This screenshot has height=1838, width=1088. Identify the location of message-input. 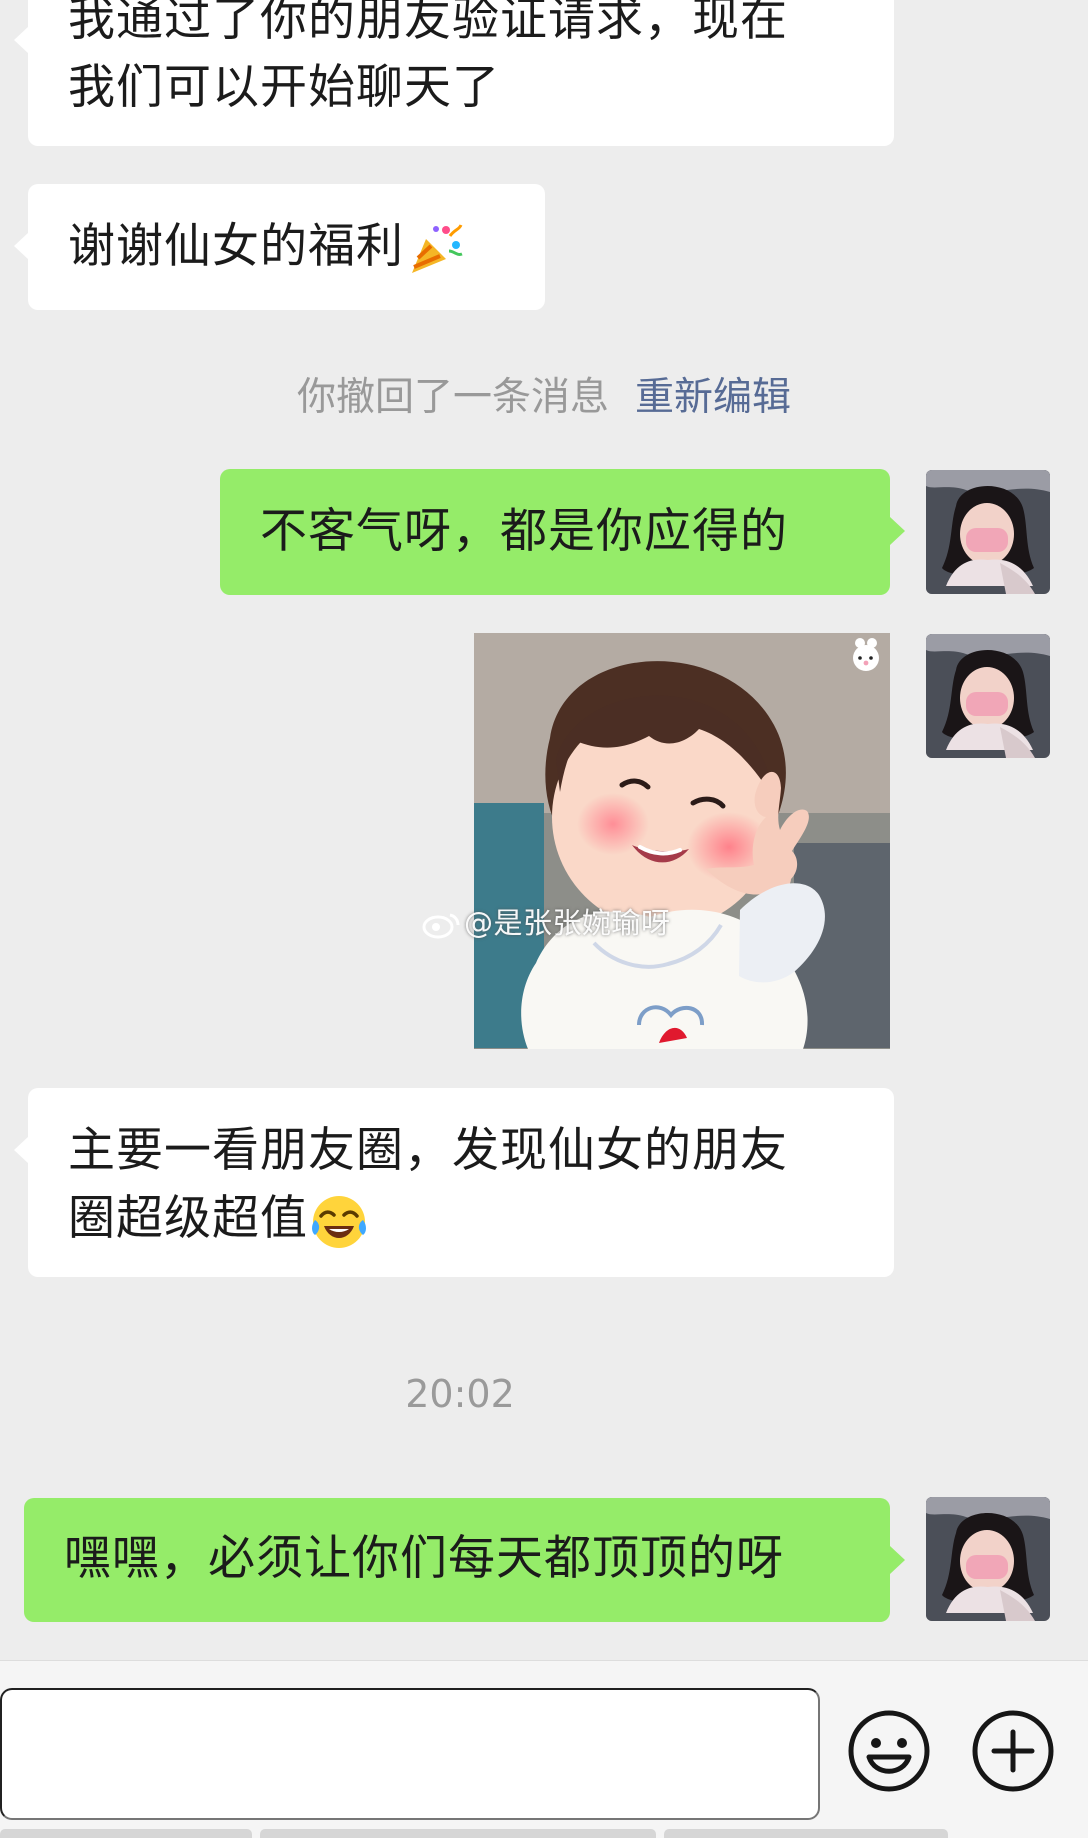
(410, 1754).